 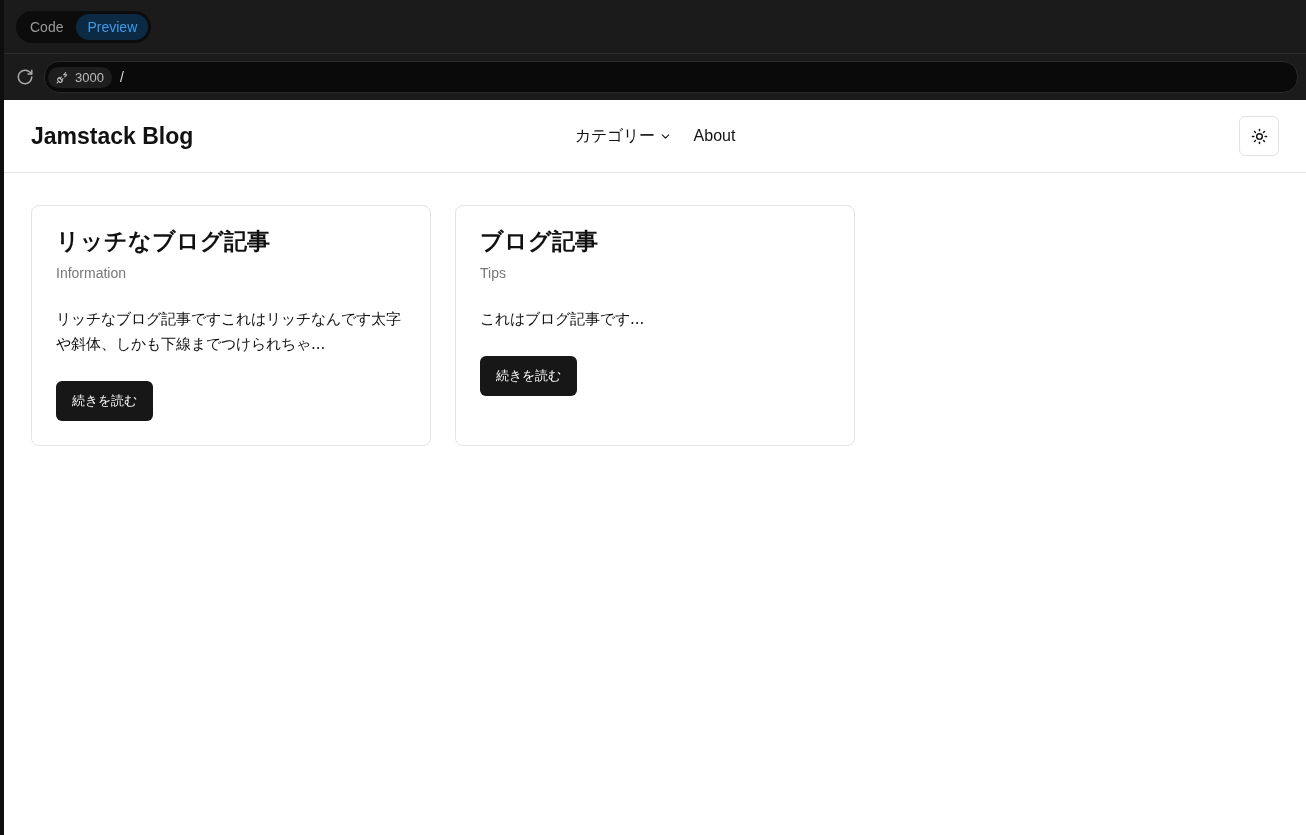 What do you see at coordinates (623, 136) in the screenshot?
I see `nav-link: カテゴリー` at bounding box center [623, 136].